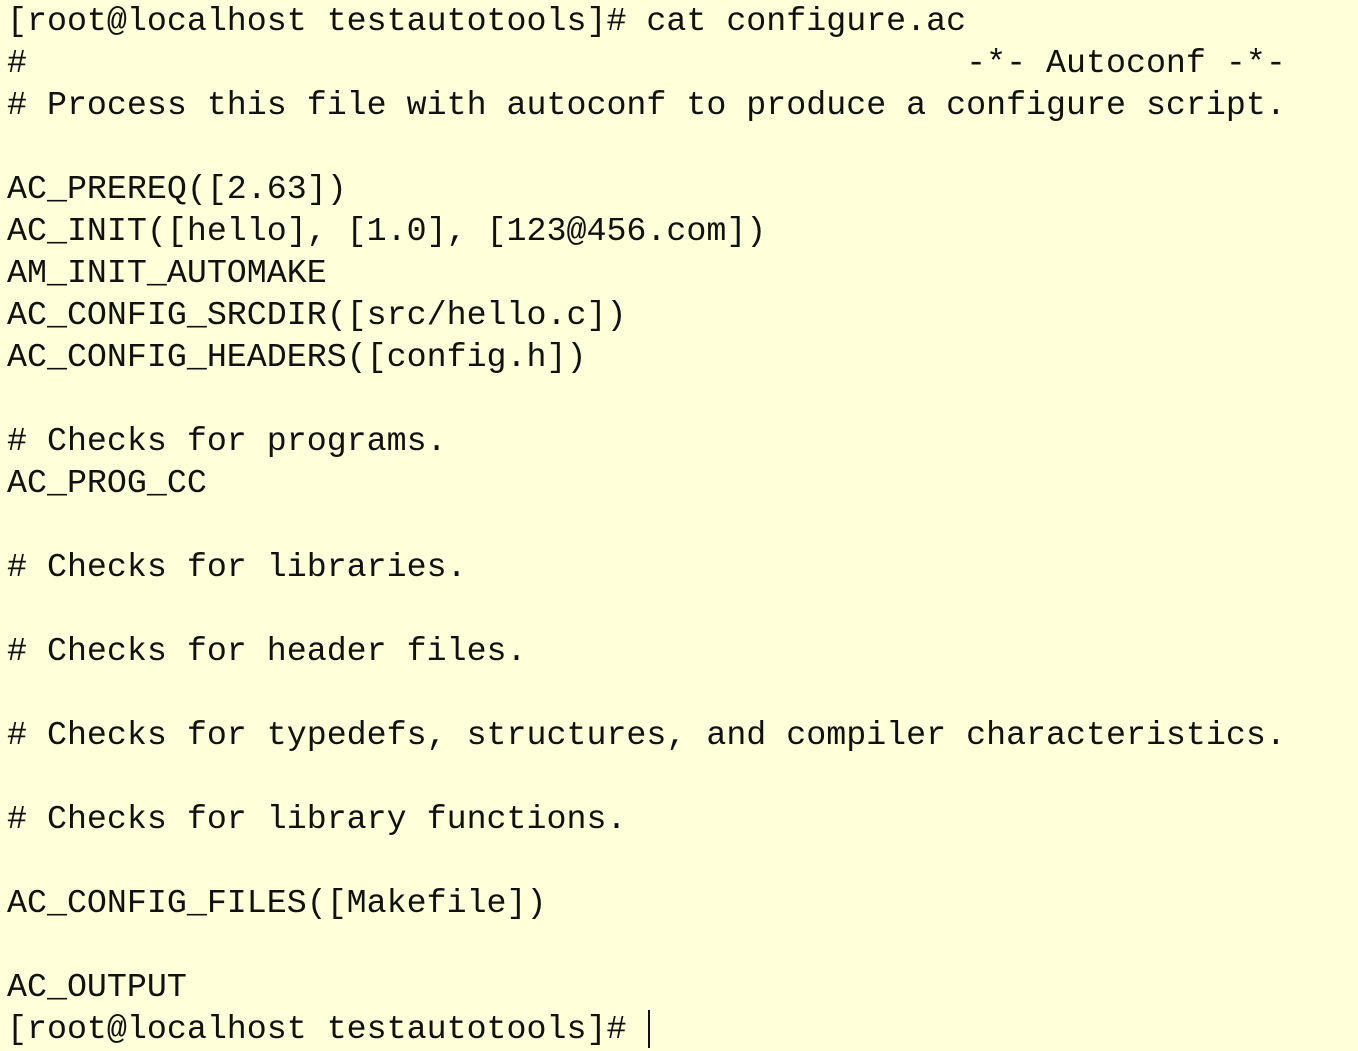  What do you see at coordinates (317, 315) in the screenshot?
I see `terminal-line: AC_CONFIG_SRCDIR([src/hello.c])` at bounding box center [317, 315].